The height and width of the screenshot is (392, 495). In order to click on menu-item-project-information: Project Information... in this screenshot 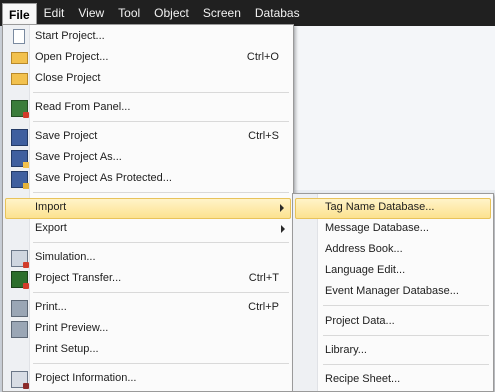, I will do `click(148, 379)`.